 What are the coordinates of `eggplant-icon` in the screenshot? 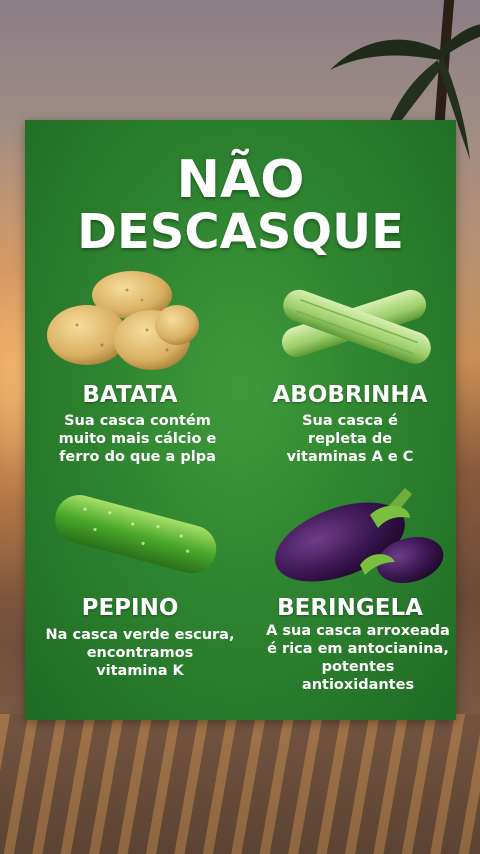 It's located at (359, 536).